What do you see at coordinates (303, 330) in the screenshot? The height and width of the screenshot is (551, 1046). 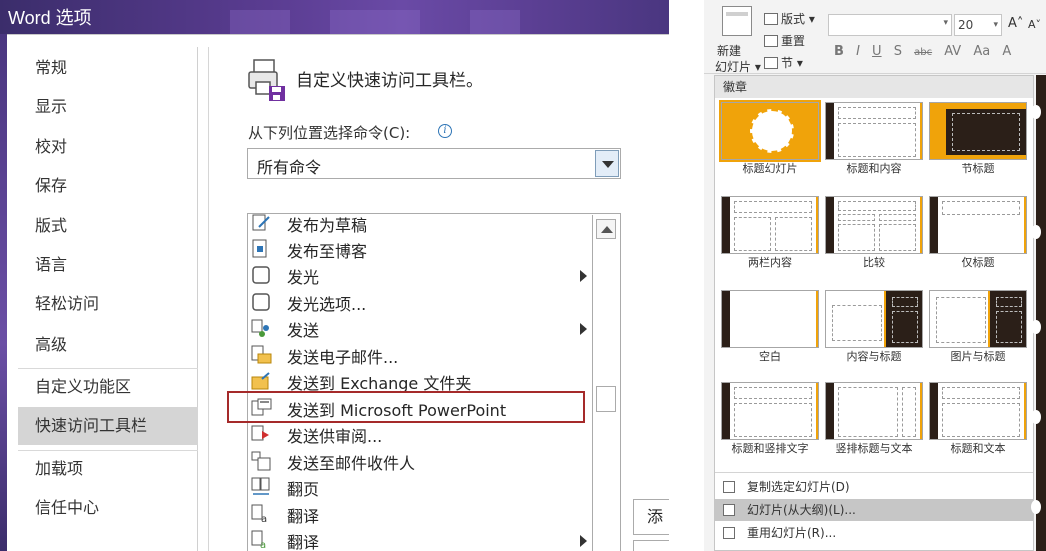 I see `list-item-label: 发送` at bounding box center [303, 330].